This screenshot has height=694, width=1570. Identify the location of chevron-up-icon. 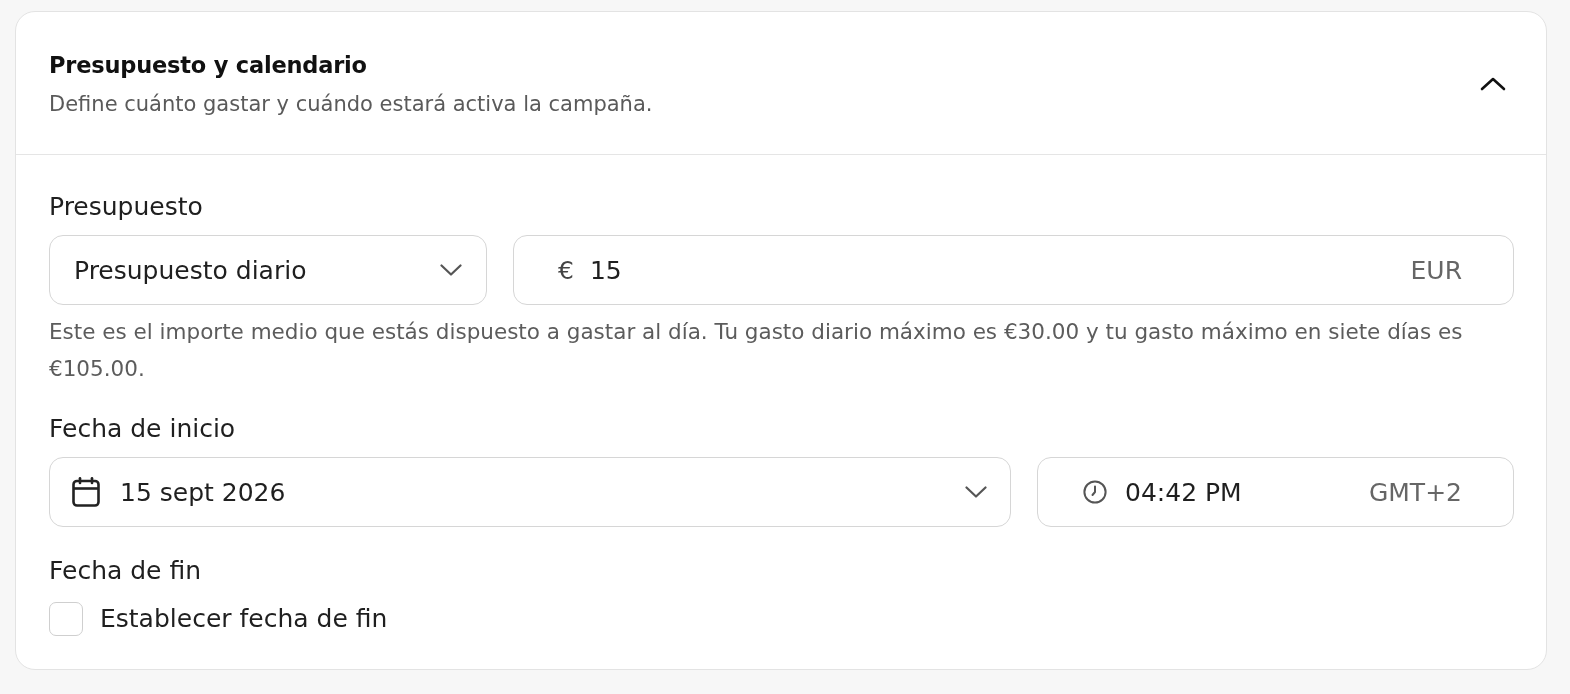
(1493, 84).